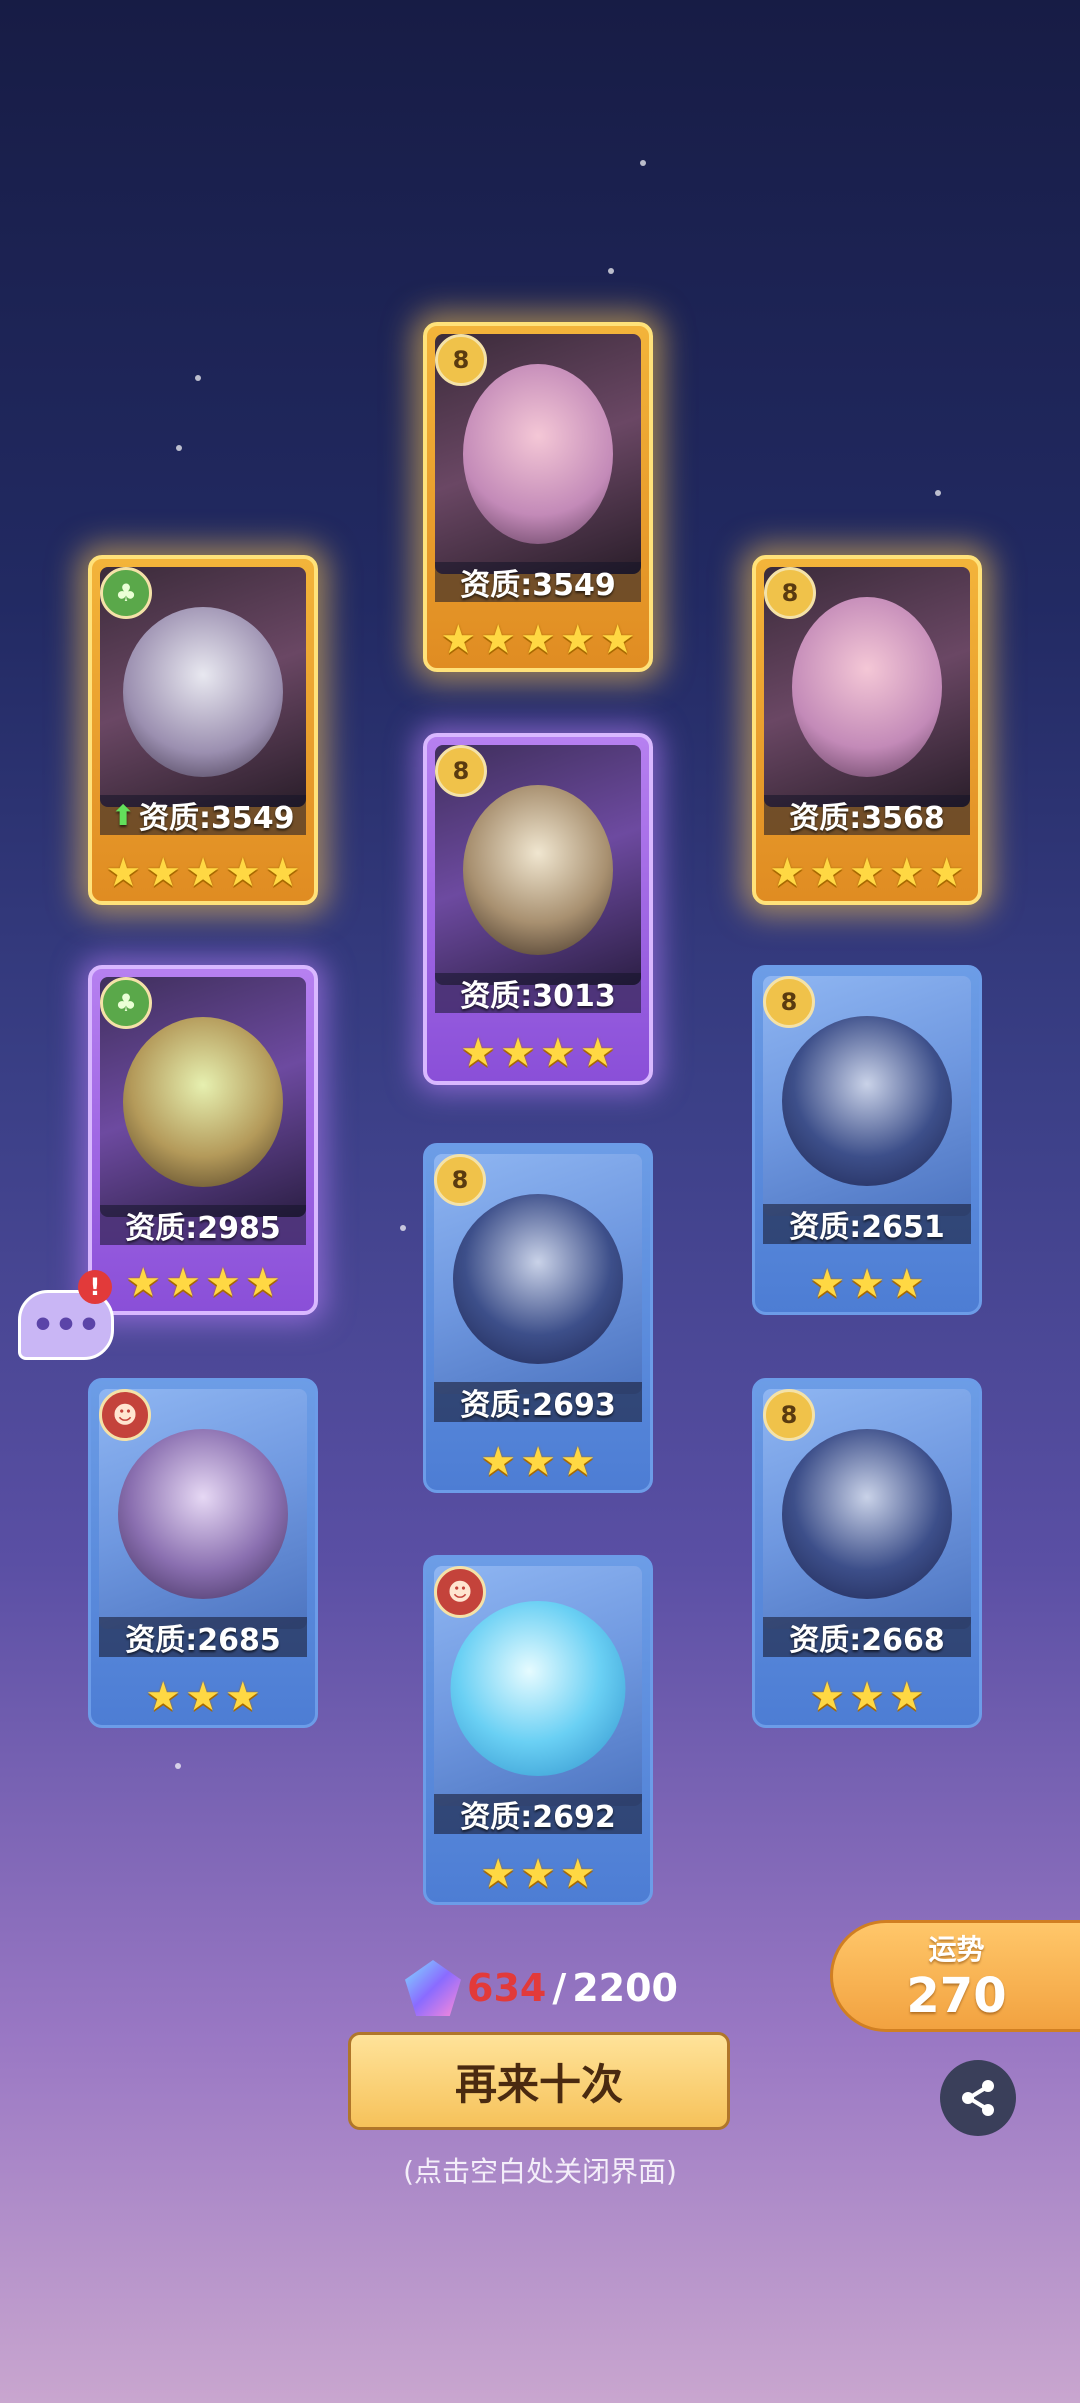  What do you see at coordinates (507, 1988) in the screenshot?
I see `currency-count: 634` at bounding box center [507, 1988].